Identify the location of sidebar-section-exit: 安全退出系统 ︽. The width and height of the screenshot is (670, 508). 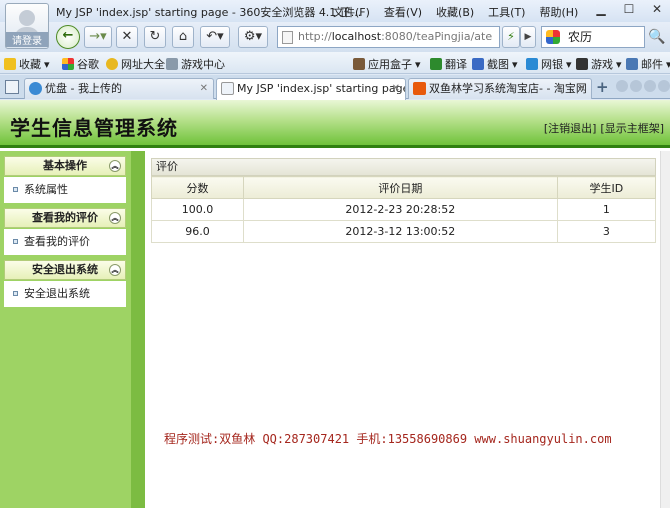
(65, 270).